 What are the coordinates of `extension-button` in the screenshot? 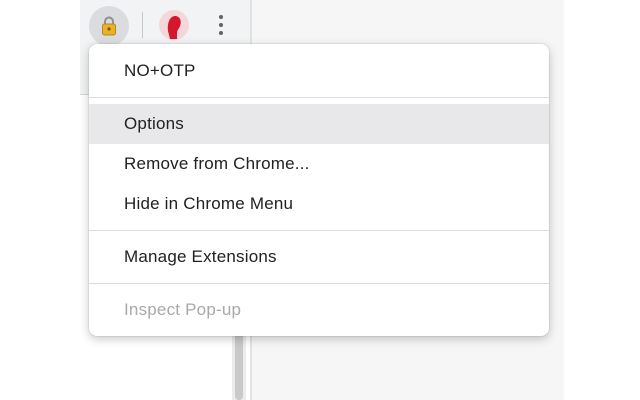 It's located at (109, 26).